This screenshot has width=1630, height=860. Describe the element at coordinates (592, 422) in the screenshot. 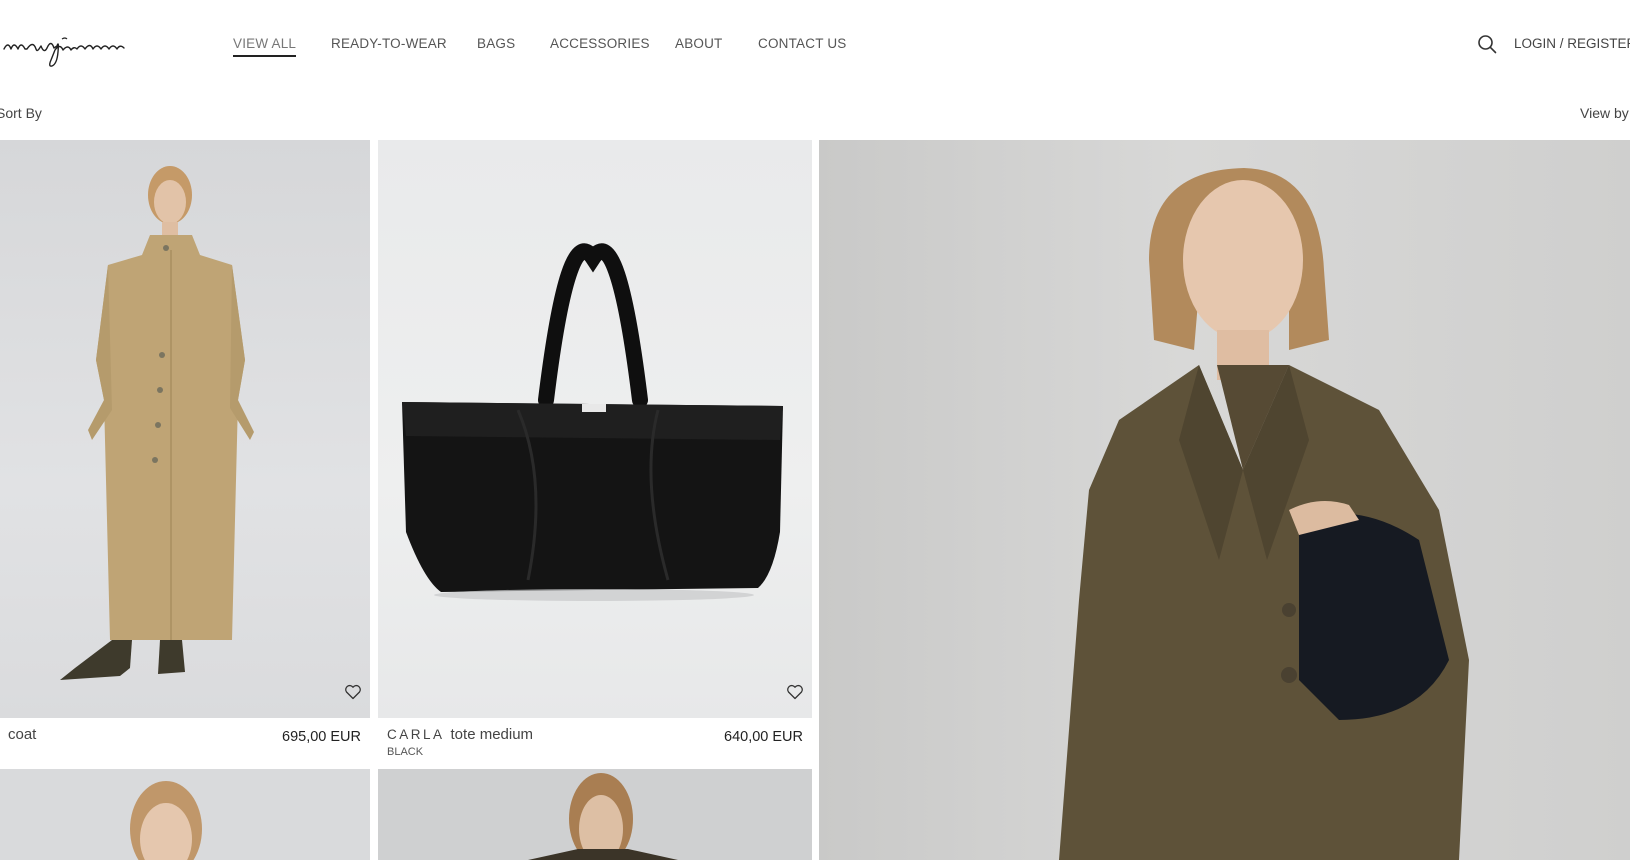

I see `black-tote-bag-illustration` at that location.